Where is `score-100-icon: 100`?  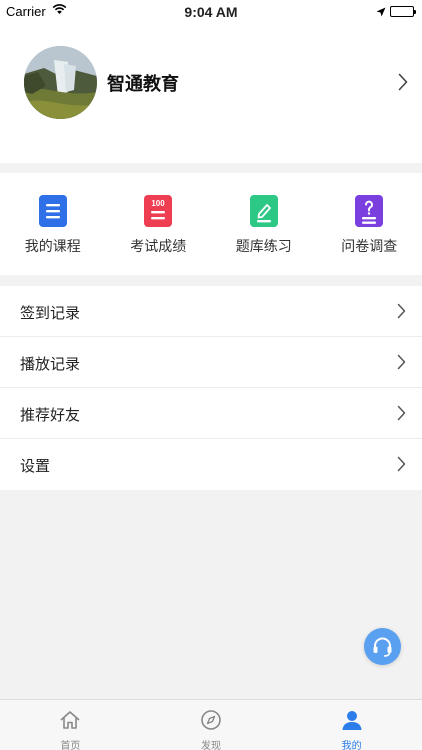
score-100-icon: 100 is located at coordinates (158, 211).